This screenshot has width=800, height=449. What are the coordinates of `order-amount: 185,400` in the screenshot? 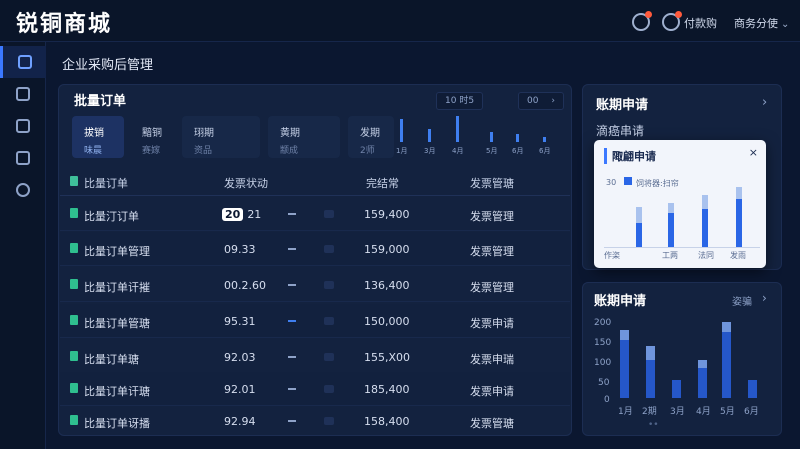 It's located at (387, 389).